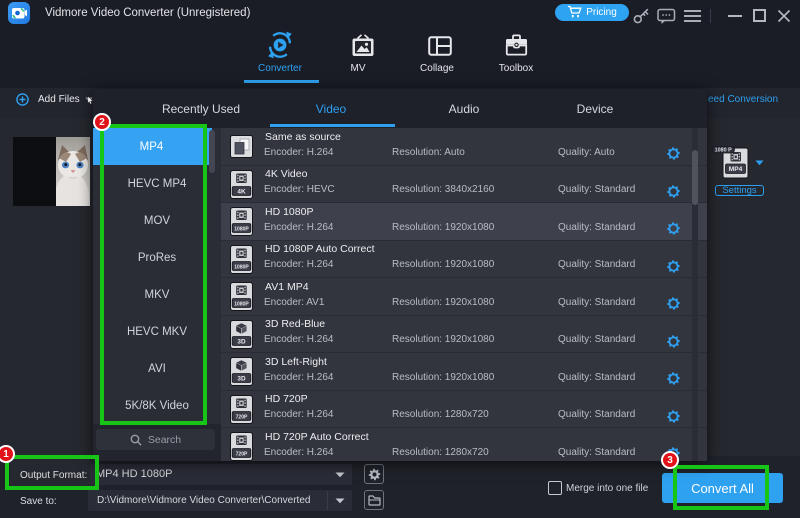  What do you see at coordinates (723, 151) in the screenshot?
I see `svg-text: 1080 P` at bounding box center [723, 151].